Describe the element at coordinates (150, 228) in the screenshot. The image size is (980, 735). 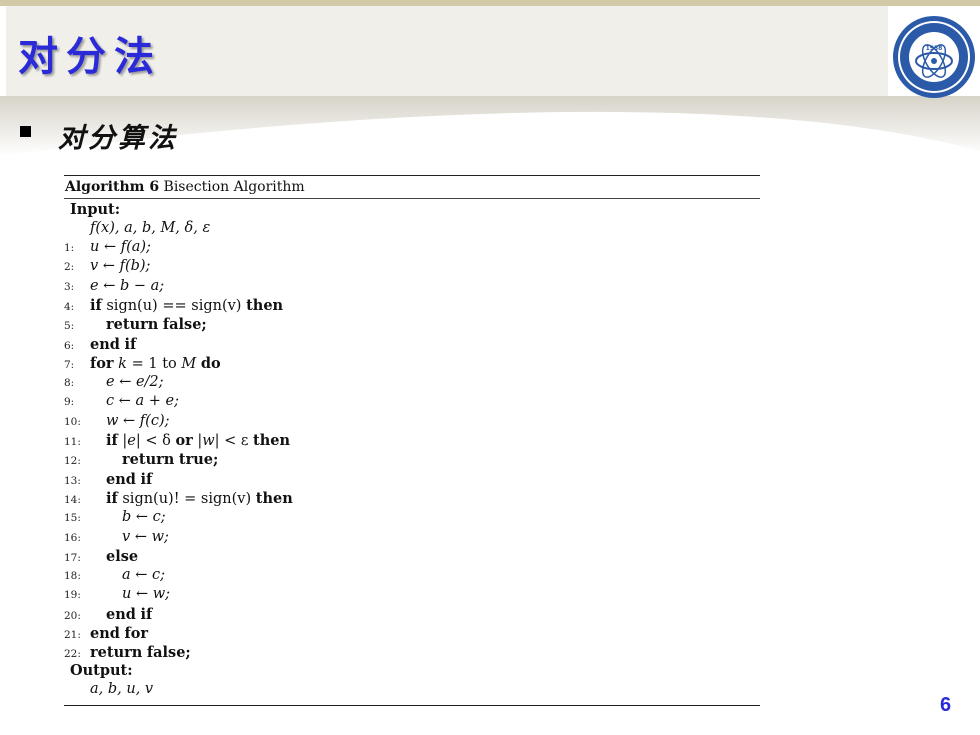
I see `algorithm-input-values: f(x), a, b, M, δ, ε` at that location.